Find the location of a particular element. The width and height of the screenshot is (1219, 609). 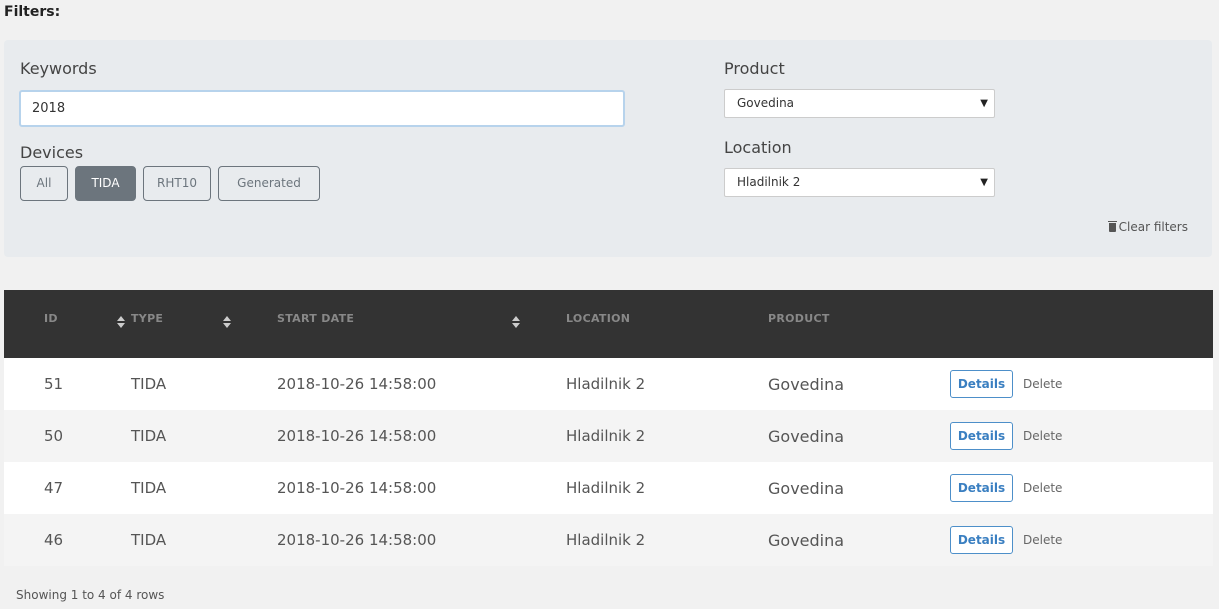

cell-id: 50 is located at coordinates (54, 436).